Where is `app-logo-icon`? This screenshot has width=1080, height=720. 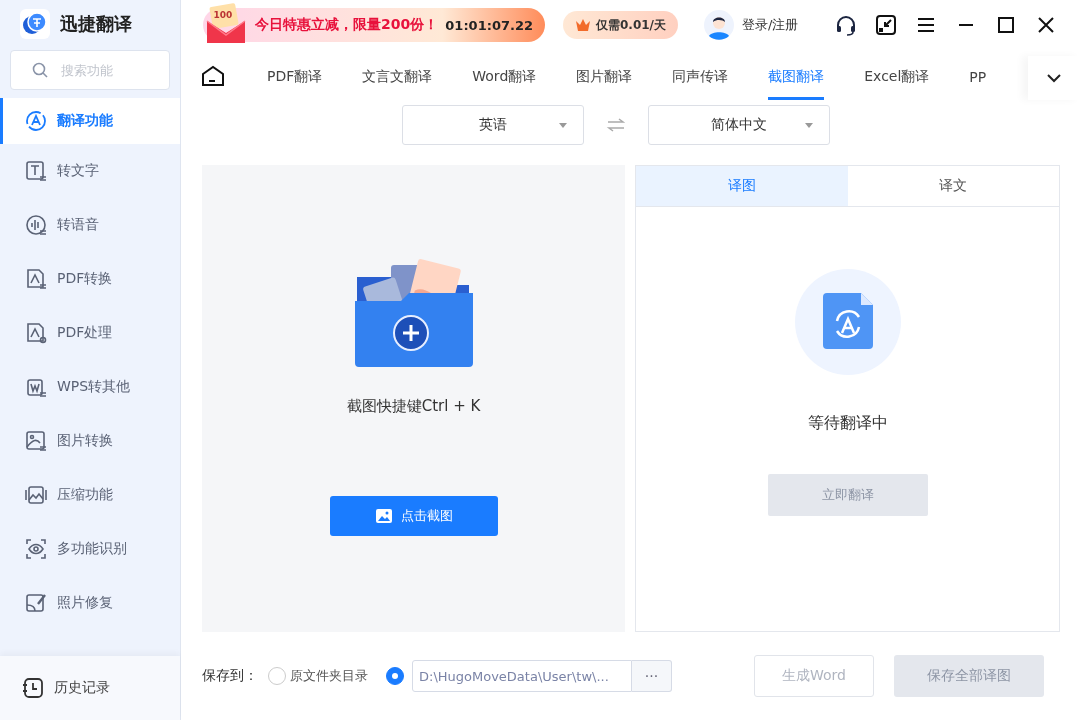
app-logo-icon is located at coordinates (35, 24).